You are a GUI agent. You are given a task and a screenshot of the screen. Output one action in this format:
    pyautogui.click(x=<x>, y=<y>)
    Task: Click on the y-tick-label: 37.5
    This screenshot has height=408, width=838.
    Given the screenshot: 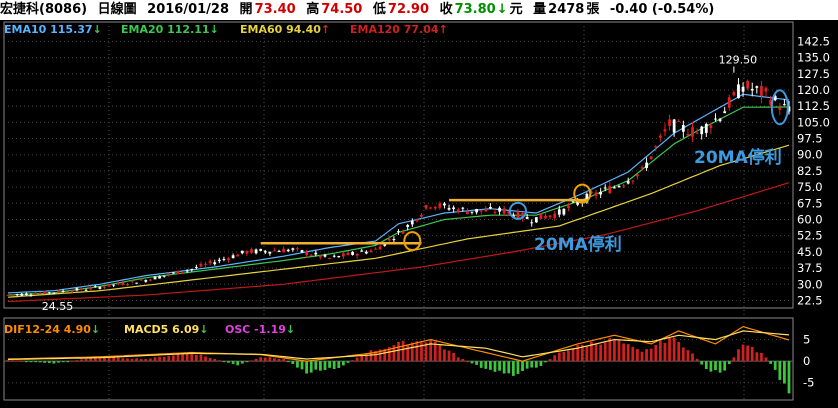 What is the action you would take?
    pyautogui.click(x=810, y=268)
    